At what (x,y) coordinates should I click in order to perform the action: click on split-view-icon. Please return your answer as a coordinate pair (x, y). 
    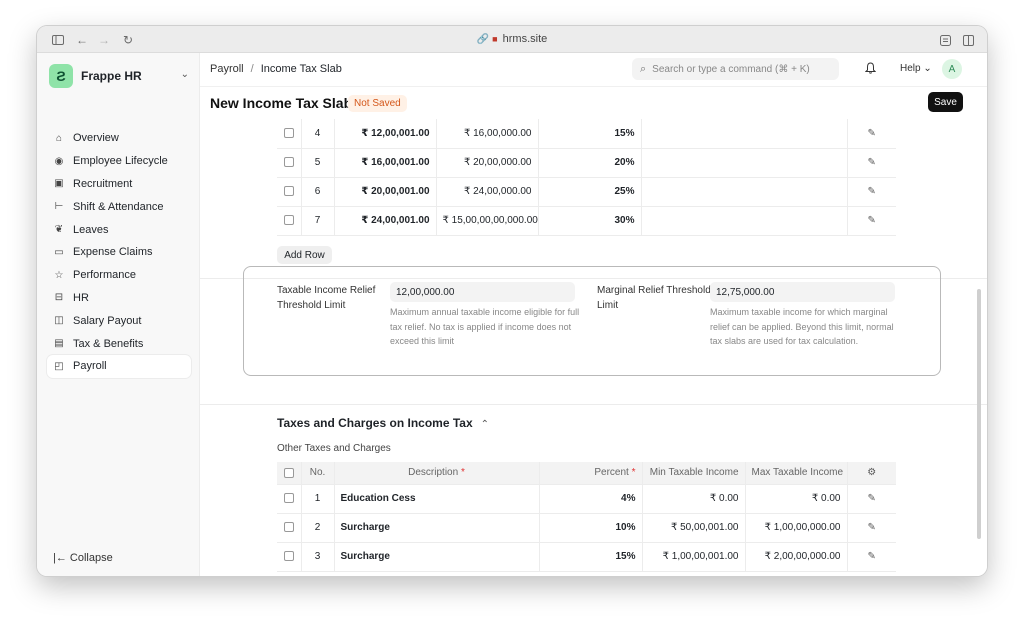
    Looking at the image, I should click on (968, 40).